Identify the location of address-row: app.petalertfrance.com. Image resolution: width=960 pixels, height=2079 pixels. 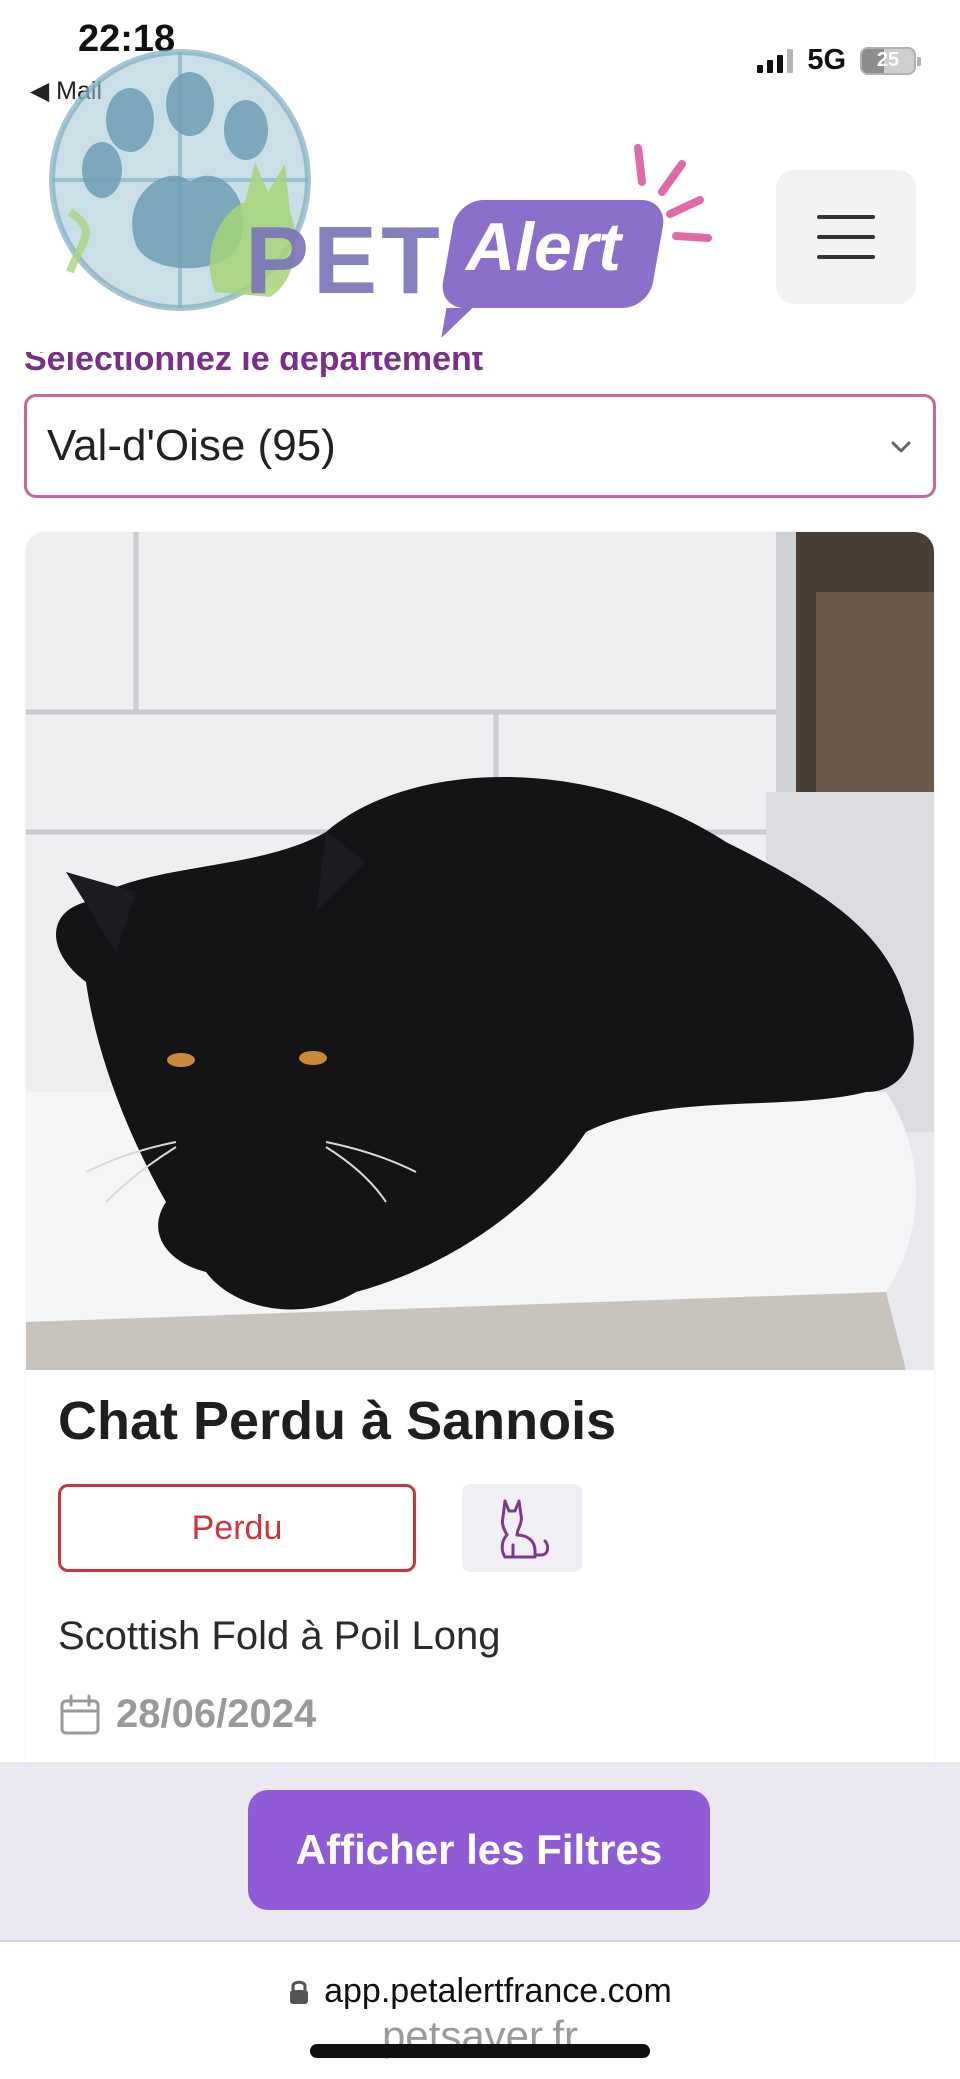
(480, 1991).